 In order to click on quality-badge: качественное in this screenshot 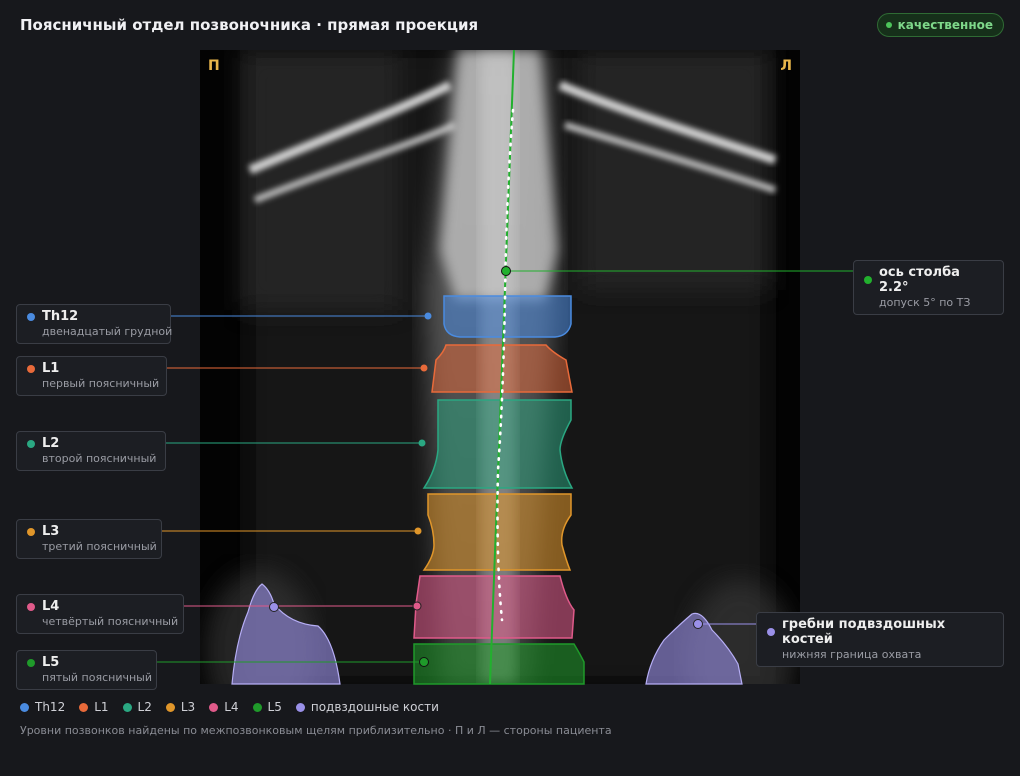, I will do `click(940, 25)`.